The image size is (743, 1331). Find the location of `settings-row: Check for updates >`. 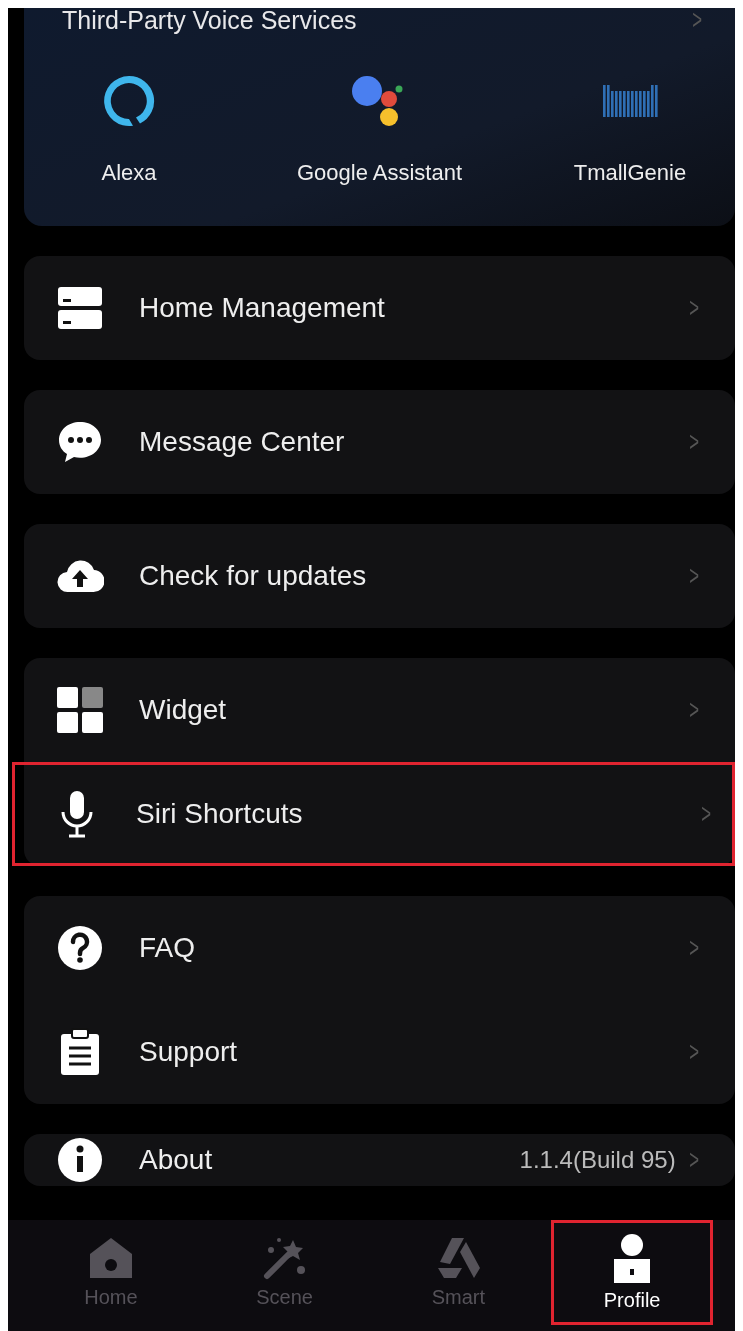

settings-row: Check for updates > is located at coordinates (379, 576).